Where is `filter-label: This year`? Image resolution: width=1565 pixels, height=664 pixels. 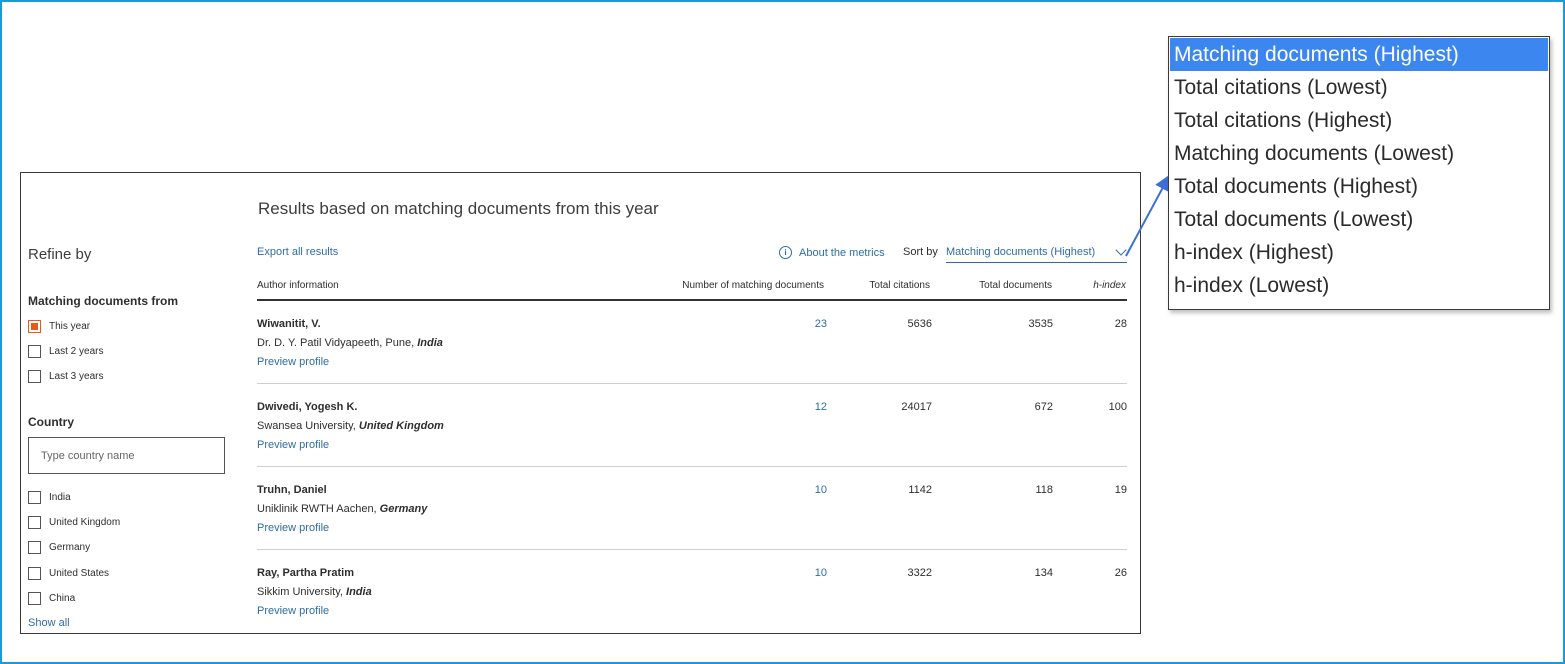
filter-label: This year is located at coordinates (70, 326).